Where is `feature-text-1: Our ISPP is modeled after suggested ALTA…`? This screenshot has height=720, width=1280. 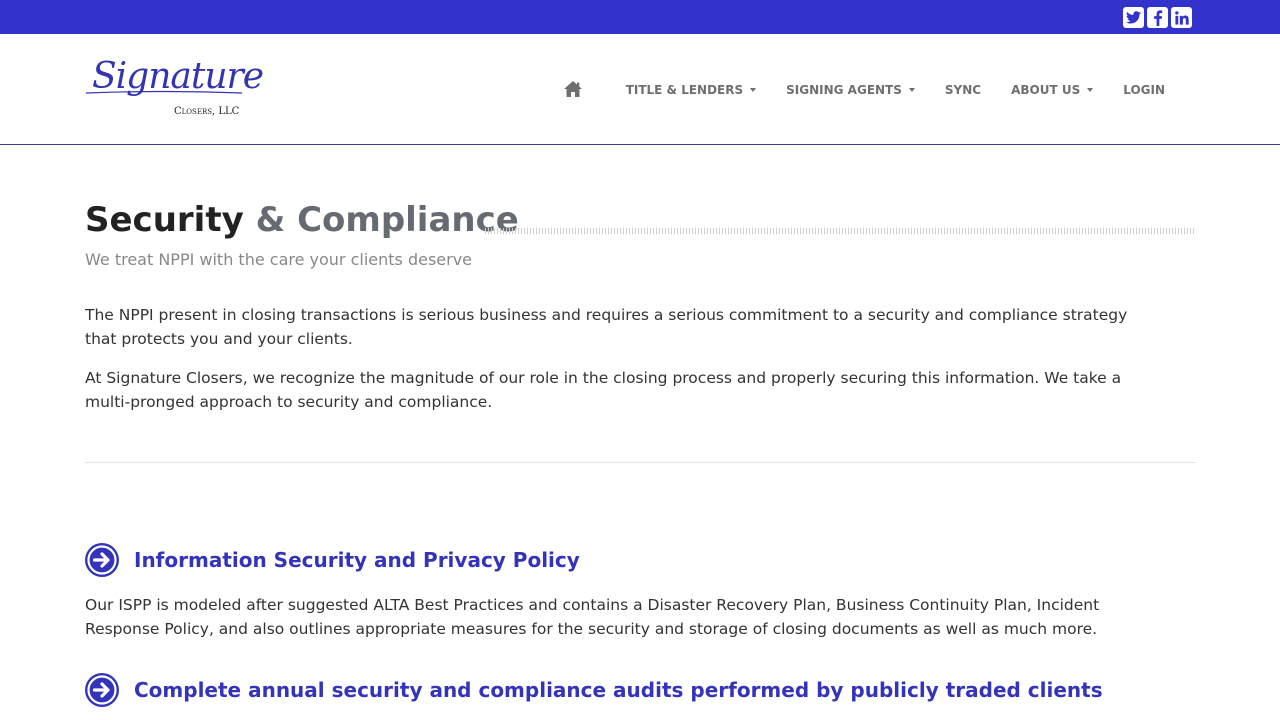
feature-text-1: Our ISPP is modeled after suggested ALTA… is located at coordinates (592, 617).